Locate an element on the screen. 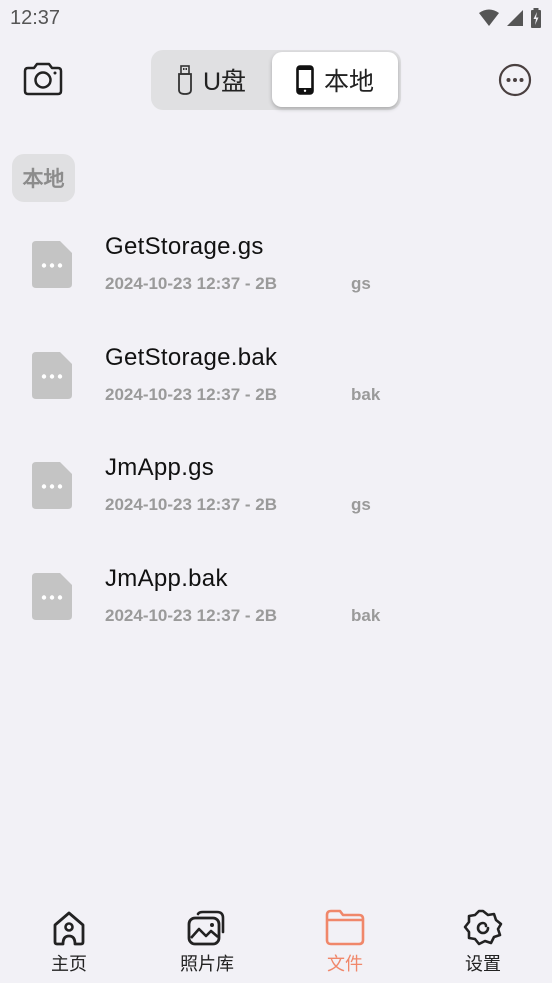  more-options-icon is located at coordinates (515, 80).